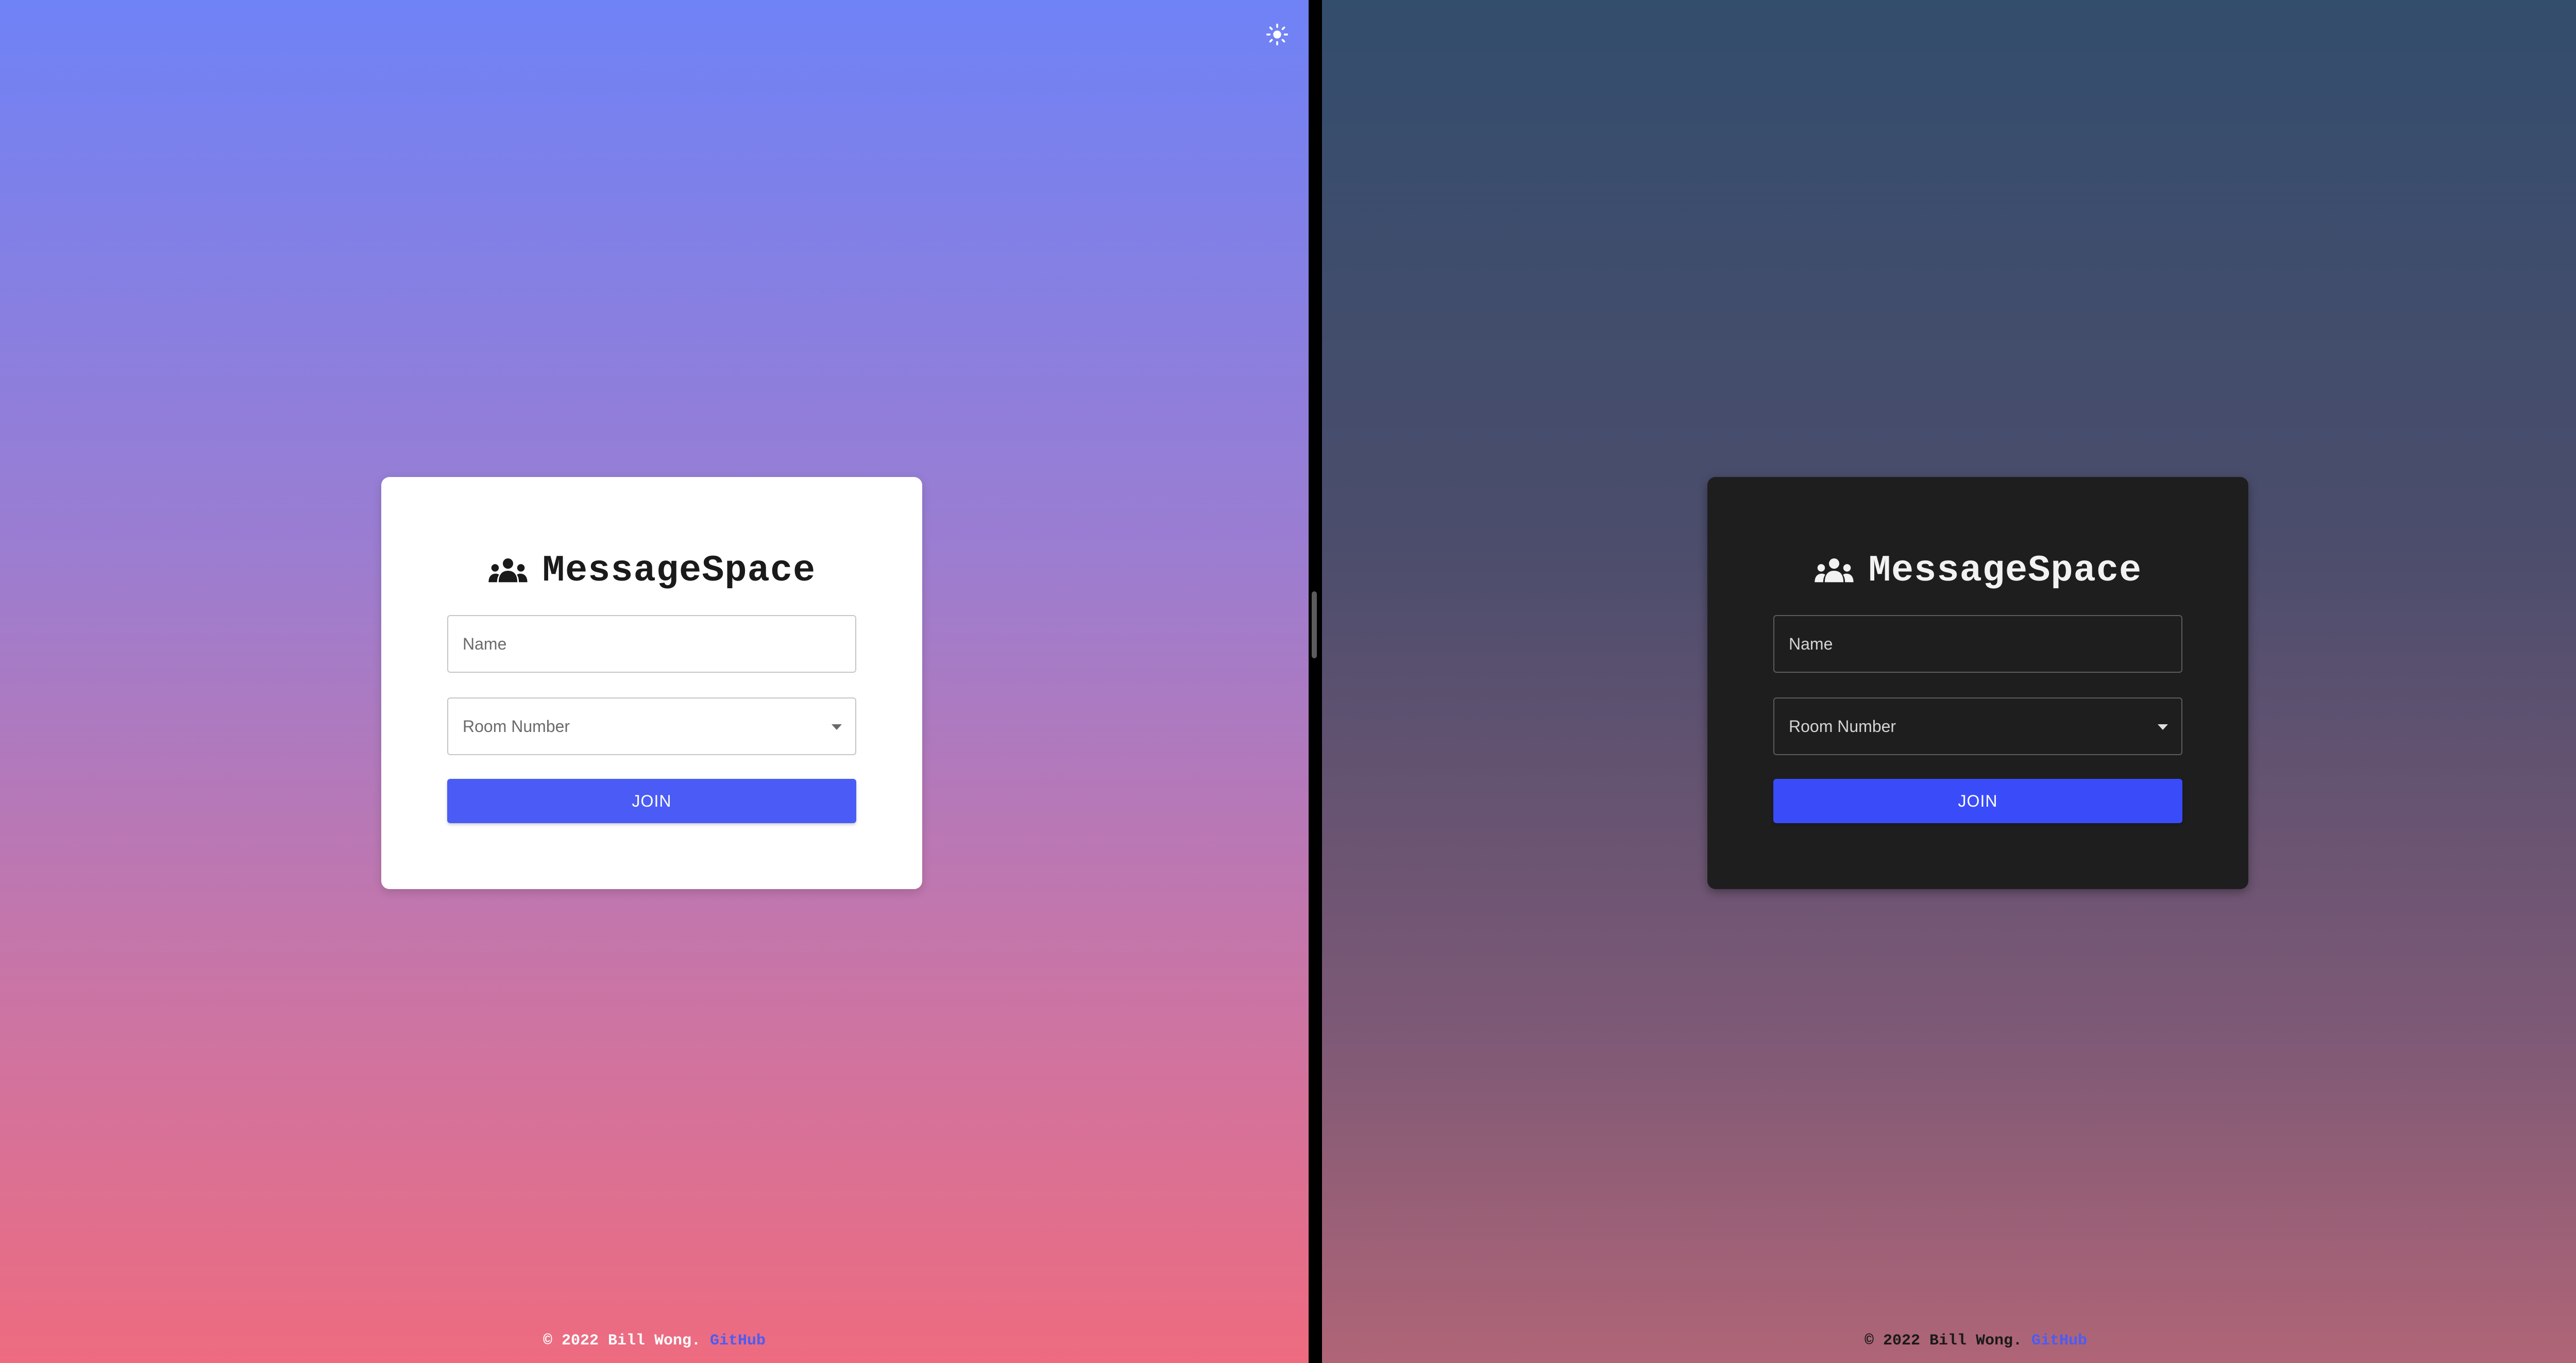  What do you see at coordinates (1314, 624) in the screenshot?
I see `divider-drag-handle` at bounding box center [1314, 624].